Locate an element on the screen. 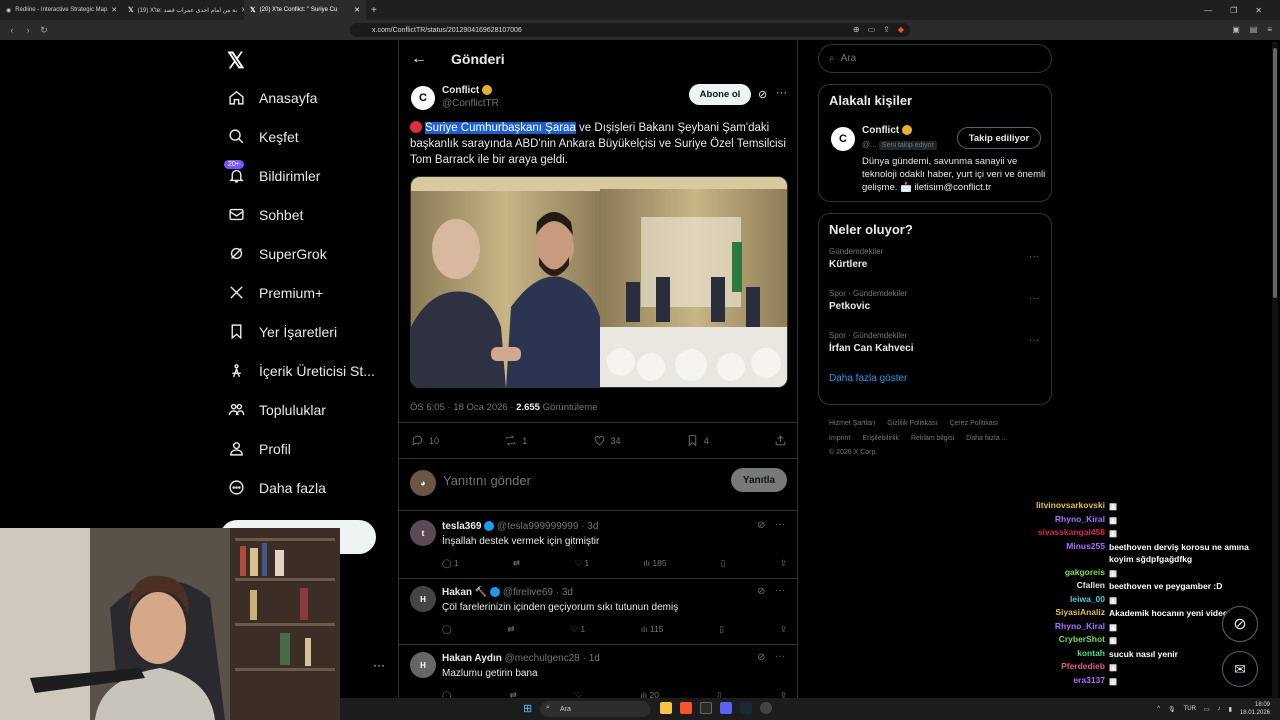 The height and width of the screenshot is (720, 1280). new-tab-icon: + is located at coordinates (374, 10).